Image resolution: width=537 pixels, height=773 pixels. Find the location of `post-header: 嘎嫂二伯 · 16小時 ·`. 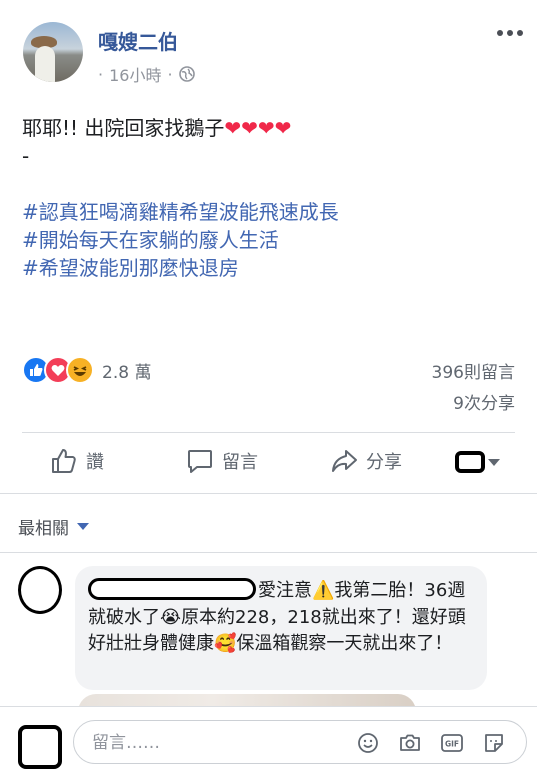

post-header: 嘎嫂二伯 · 16小時 · is located at coordinates (268, 50).